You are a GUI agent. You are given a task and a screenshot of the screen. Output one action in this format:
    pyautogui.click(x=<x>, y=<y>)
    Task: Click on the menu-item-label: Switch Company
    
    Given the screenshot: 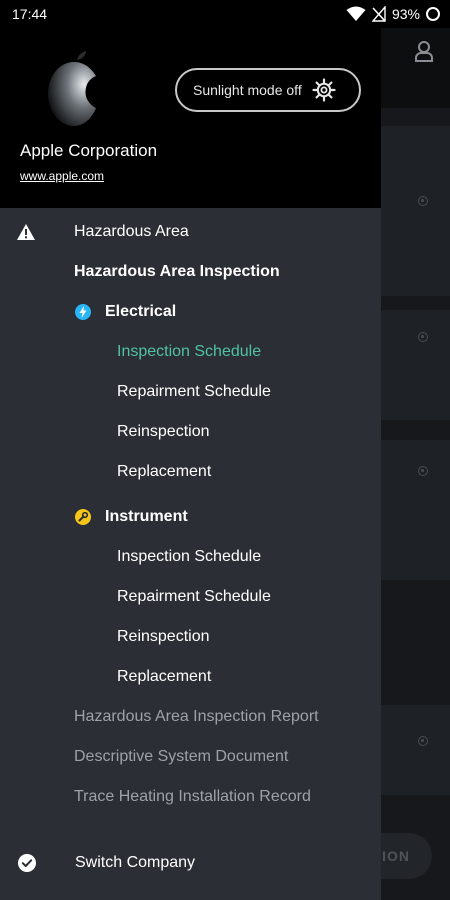 What is the action you would take?
    pyautogui.click(x=135, y=862)
    